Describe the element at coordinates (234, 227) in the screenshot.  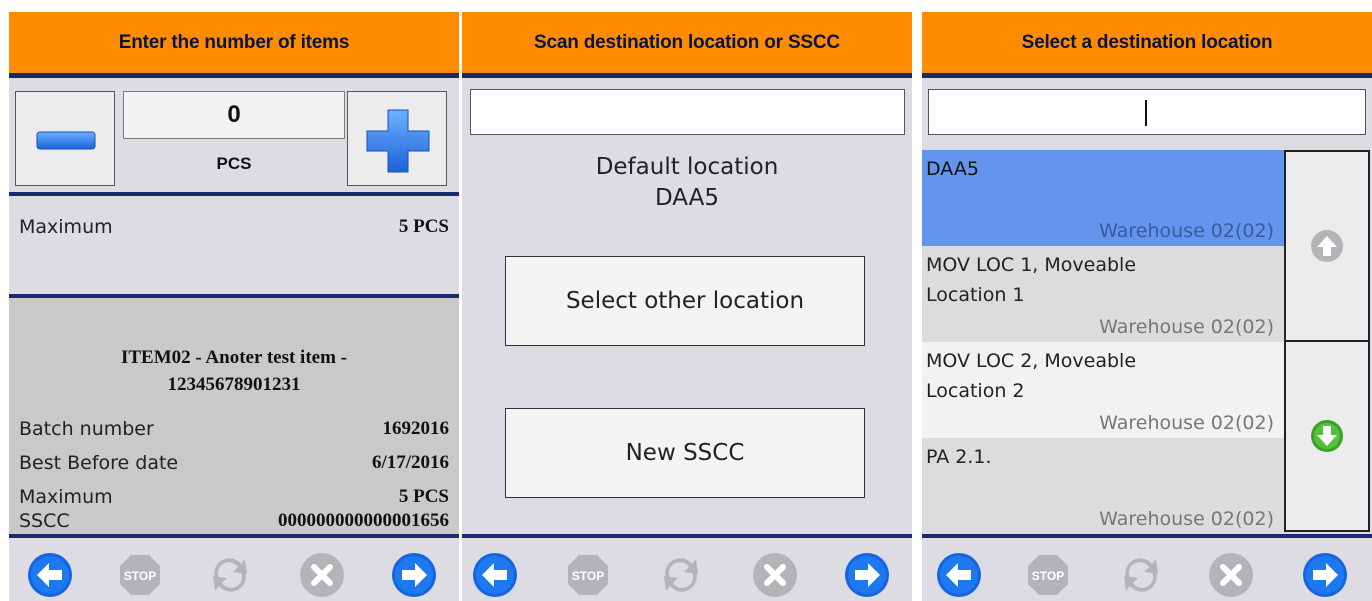
I see `maximum-row: Maximum 5 PCS` at that location.